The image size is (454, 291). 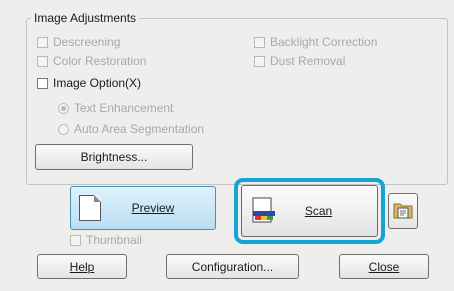 What do you see at coordinates (153, 208) in the screenshot?
I see `preview-button-label: Preview` at bounding box center [153, 208].